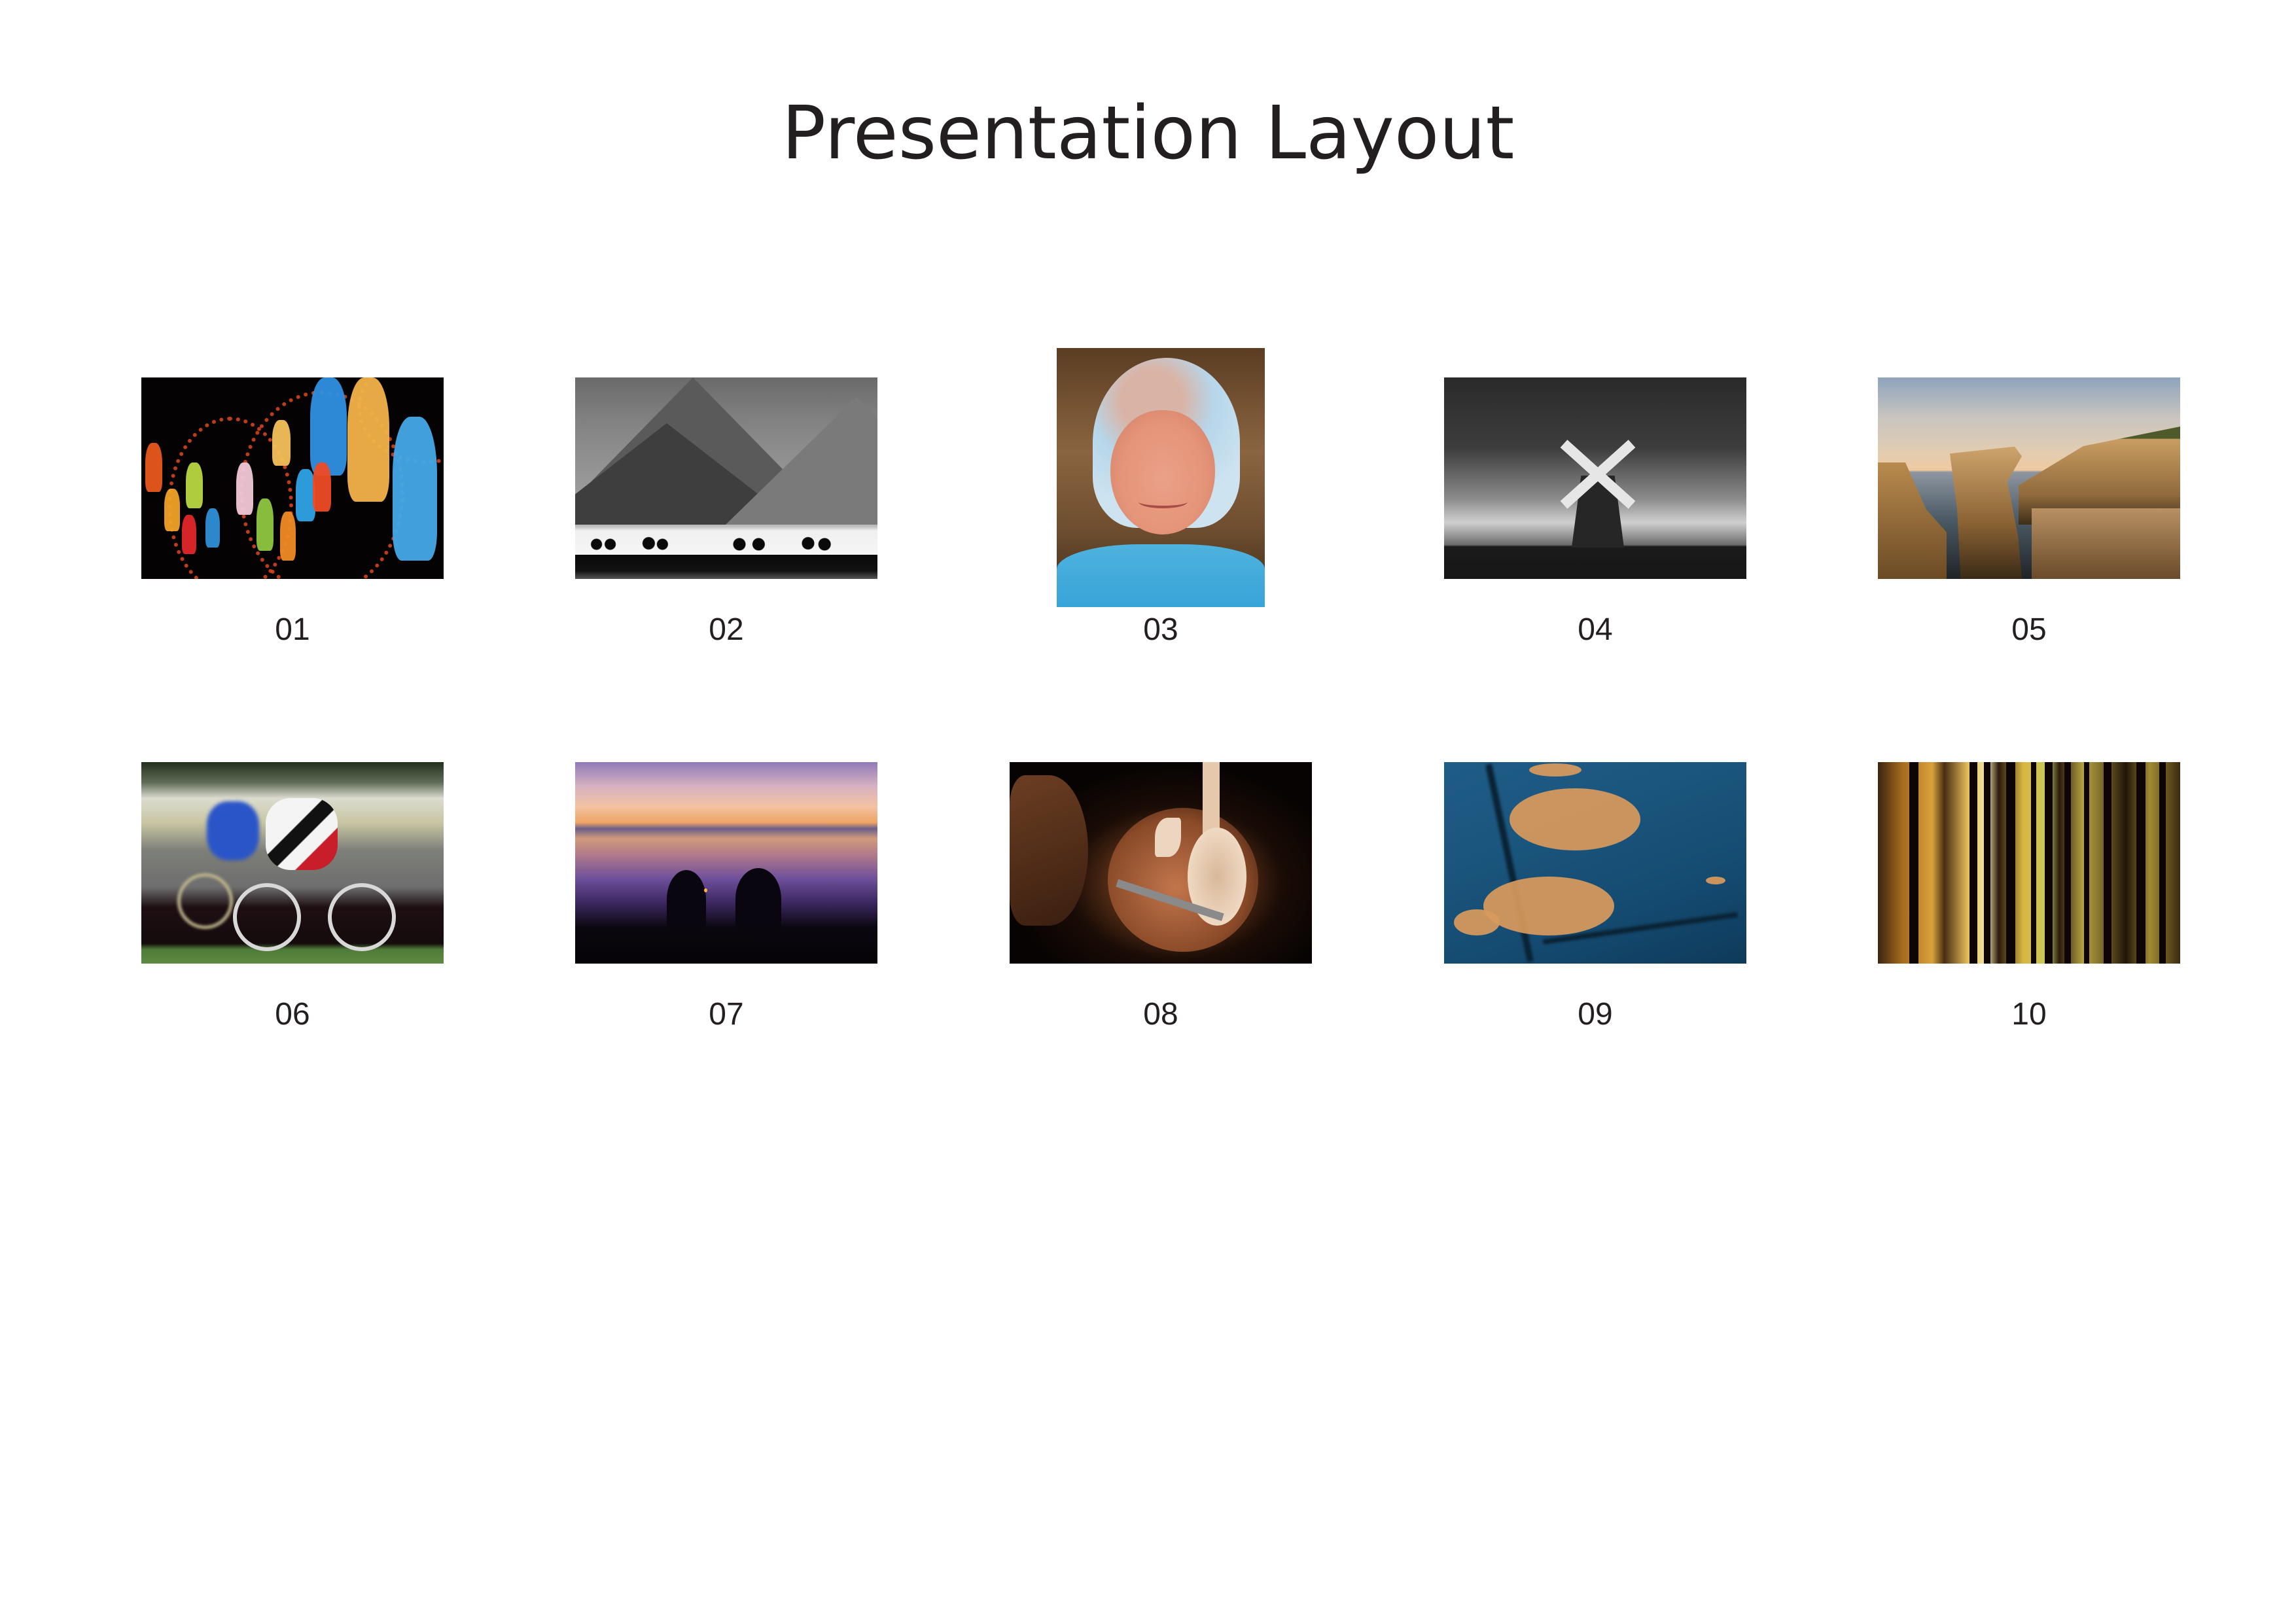 The width and height of the screenshot is (2296, 1623). I want to click on mountain-silhouette, so click(802, 461).